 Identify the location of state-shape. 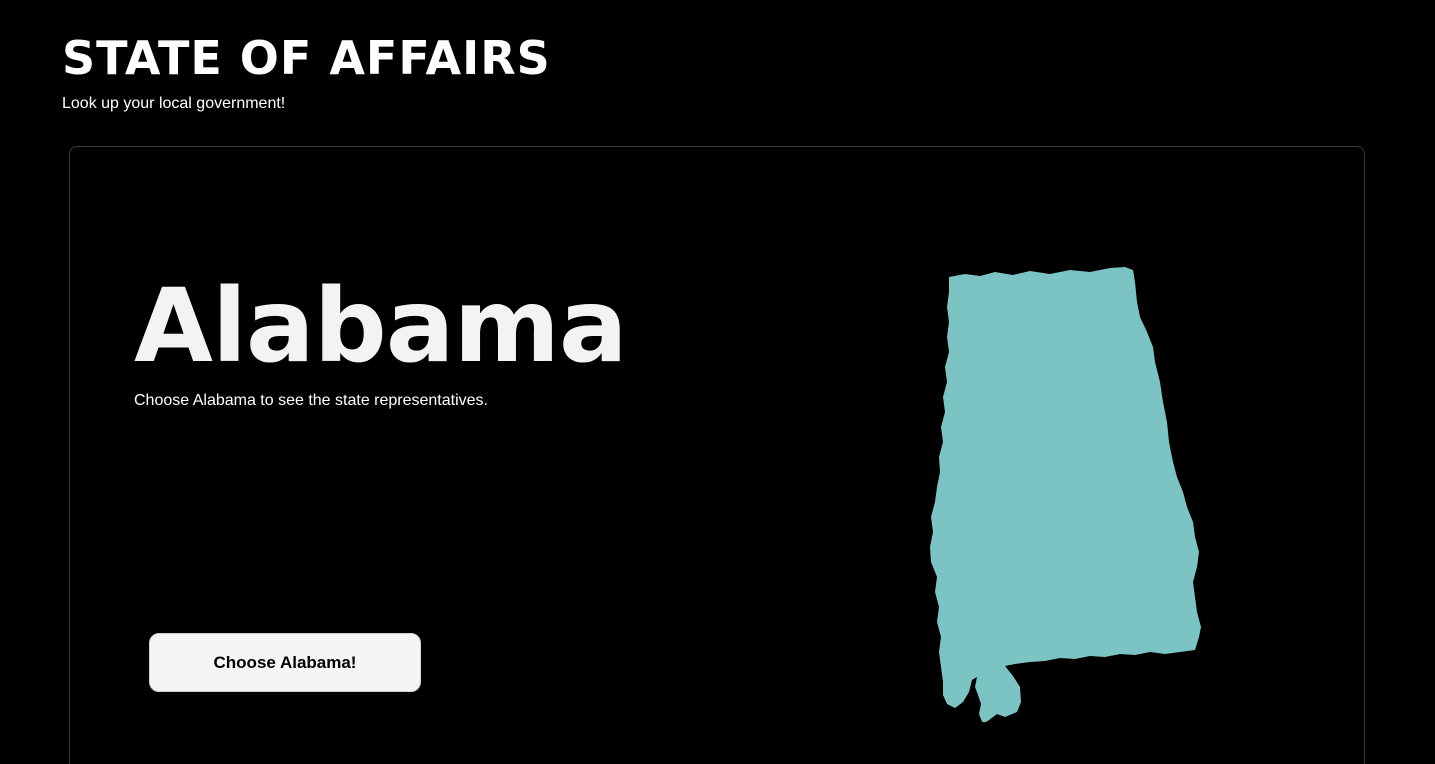
(1065, 494).